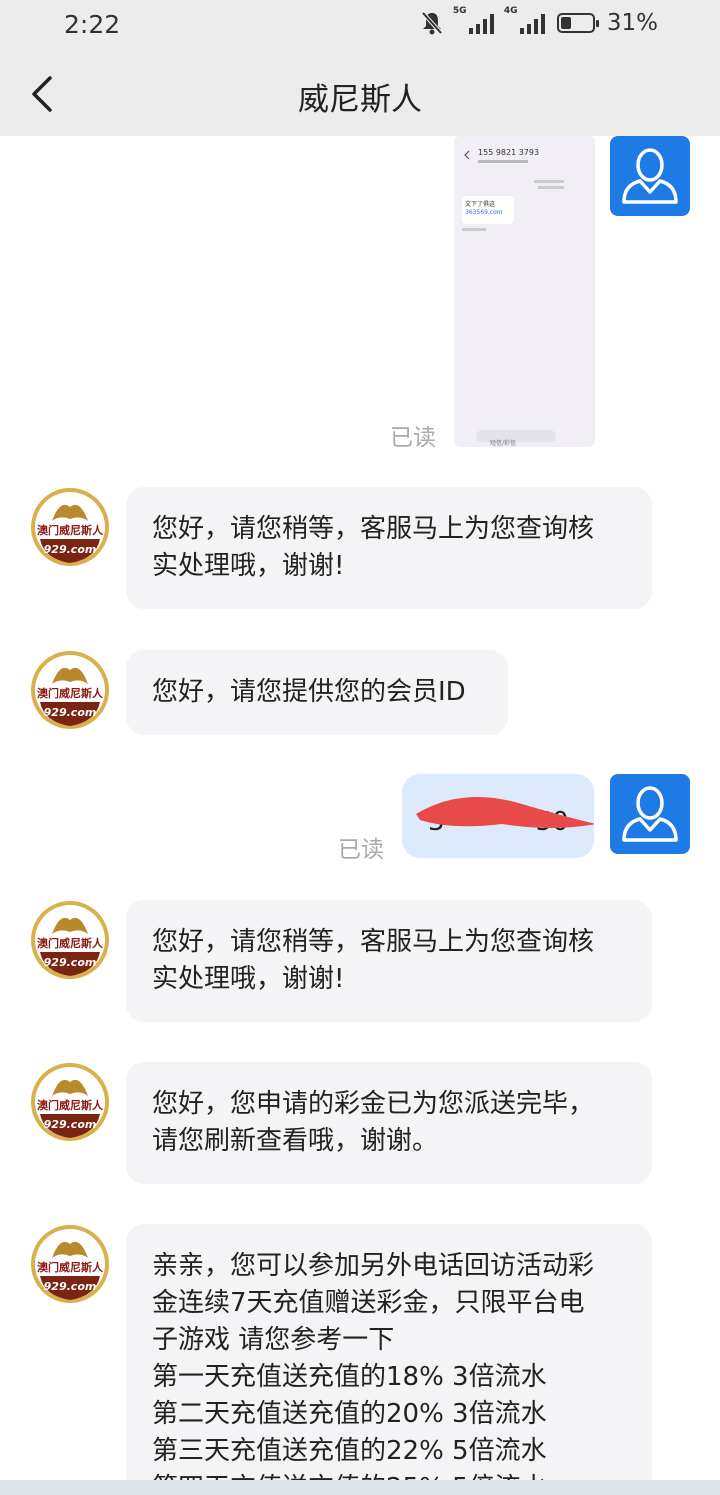 The width and height of the screenshot is (720, 1495). What do you see at coordinates (349, 1451) in the screenshot?
I see `message-line: 第三天充值送充值的22% 5倍流水` at bounding box center [349, 1451].